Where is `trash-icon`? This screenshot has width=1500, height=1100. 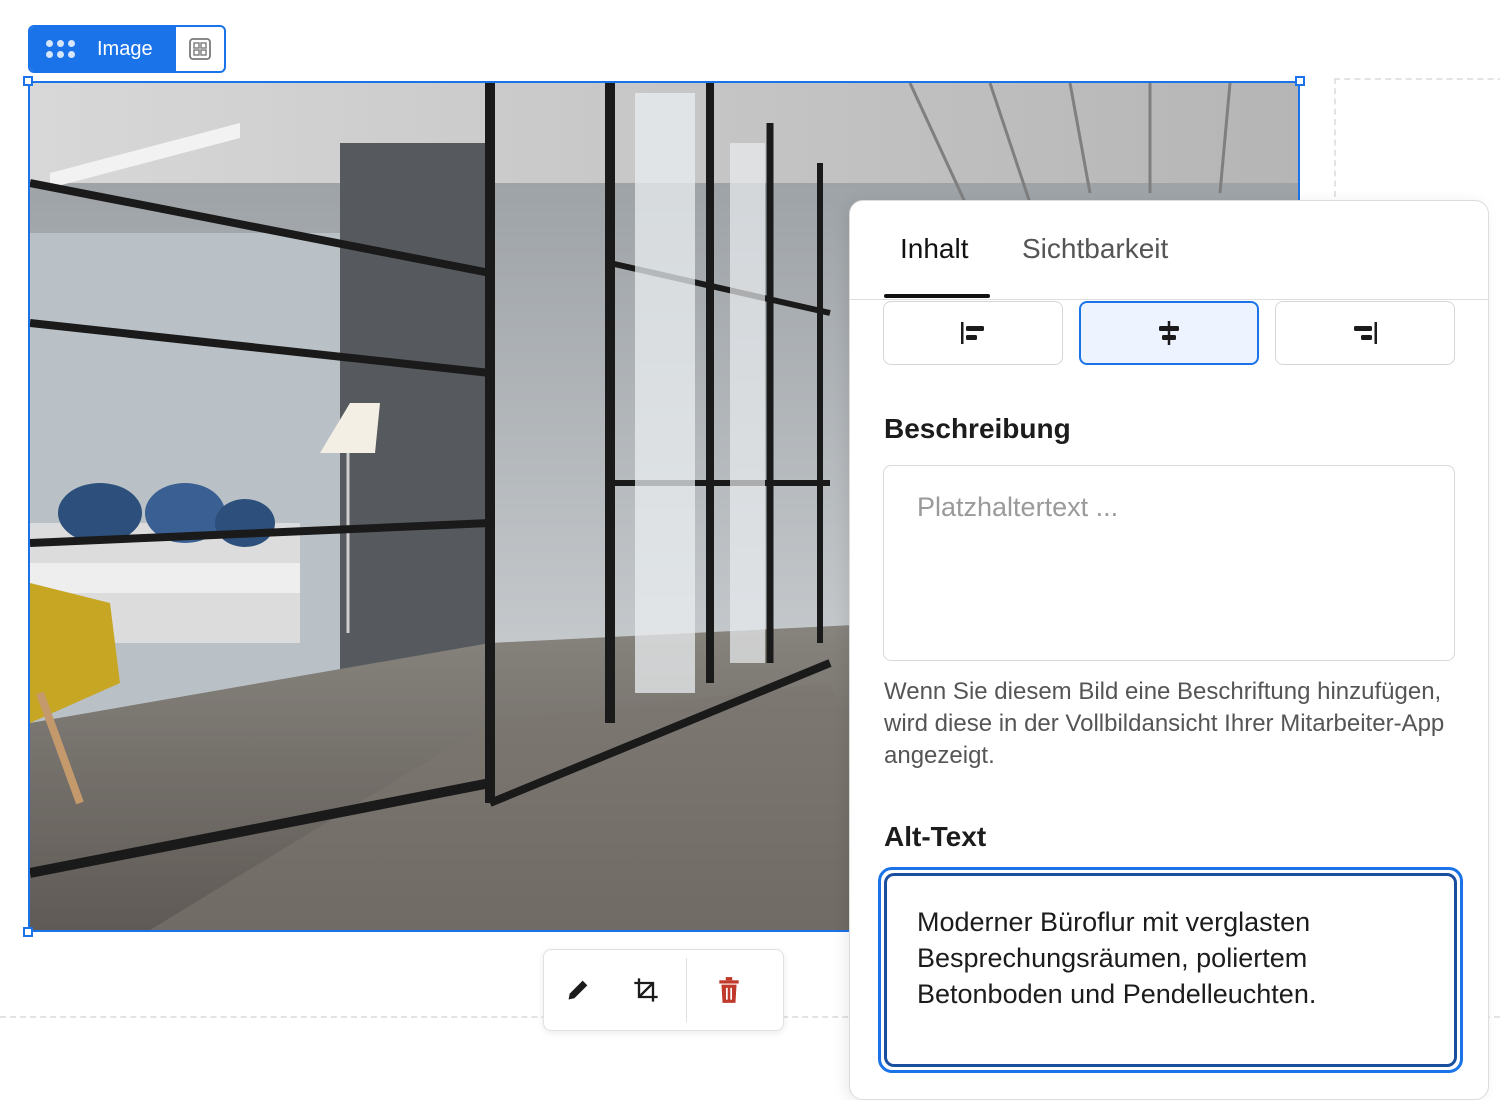 trash-icon is located at coordinates (729, 990).